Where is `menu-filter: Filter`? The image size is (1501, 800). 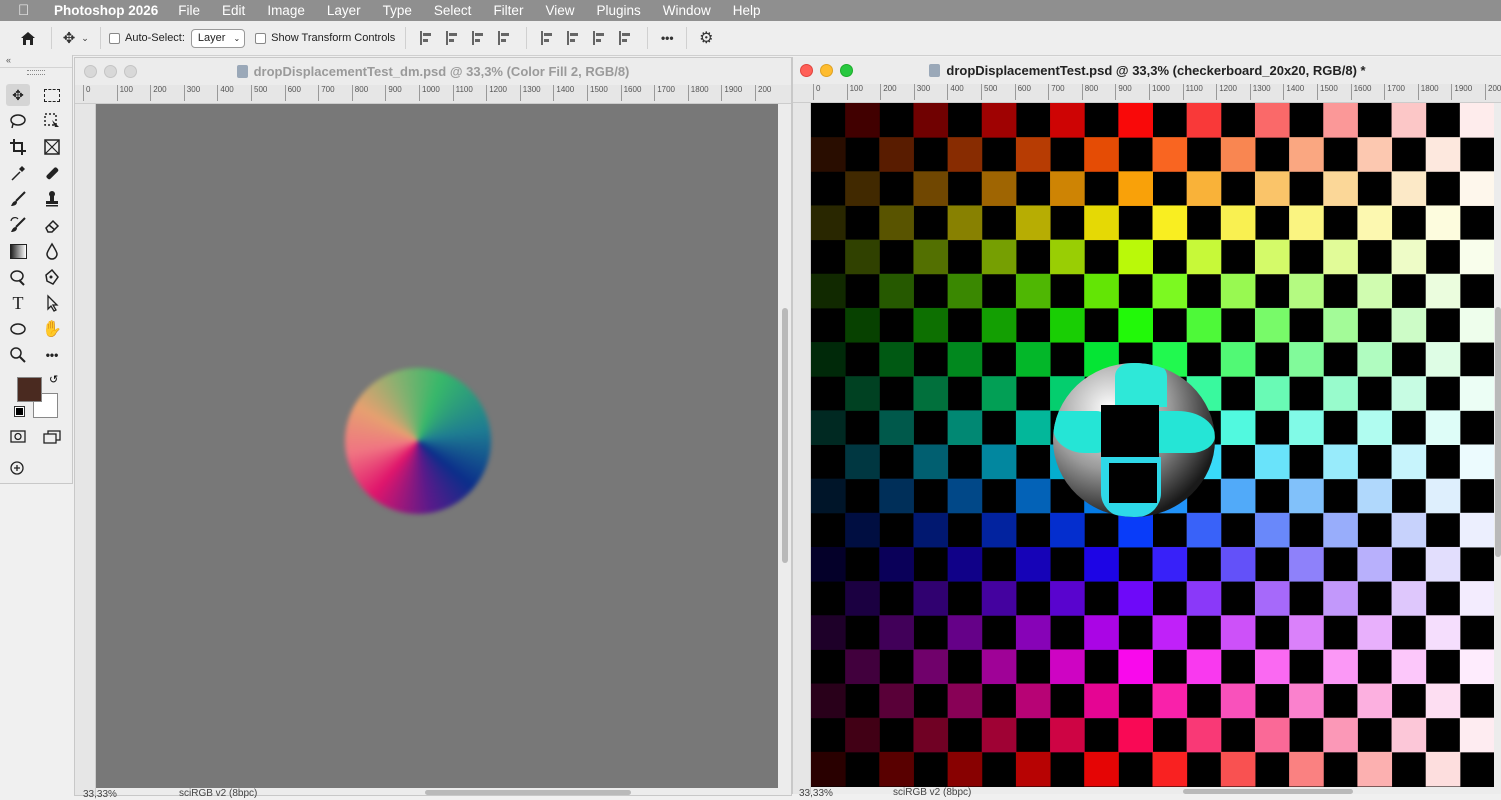 menu-filter: Filter is located at coordinates (508, 10).